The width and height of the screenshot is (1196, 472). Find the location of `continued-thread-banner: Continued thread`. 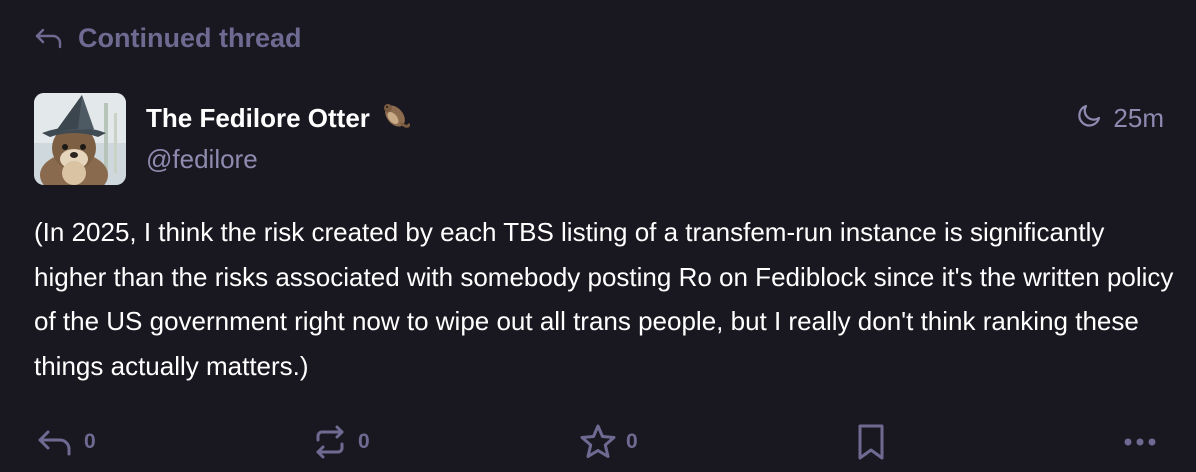

continued-thread-banner: Continued thread is located at coordinates (168, 38).